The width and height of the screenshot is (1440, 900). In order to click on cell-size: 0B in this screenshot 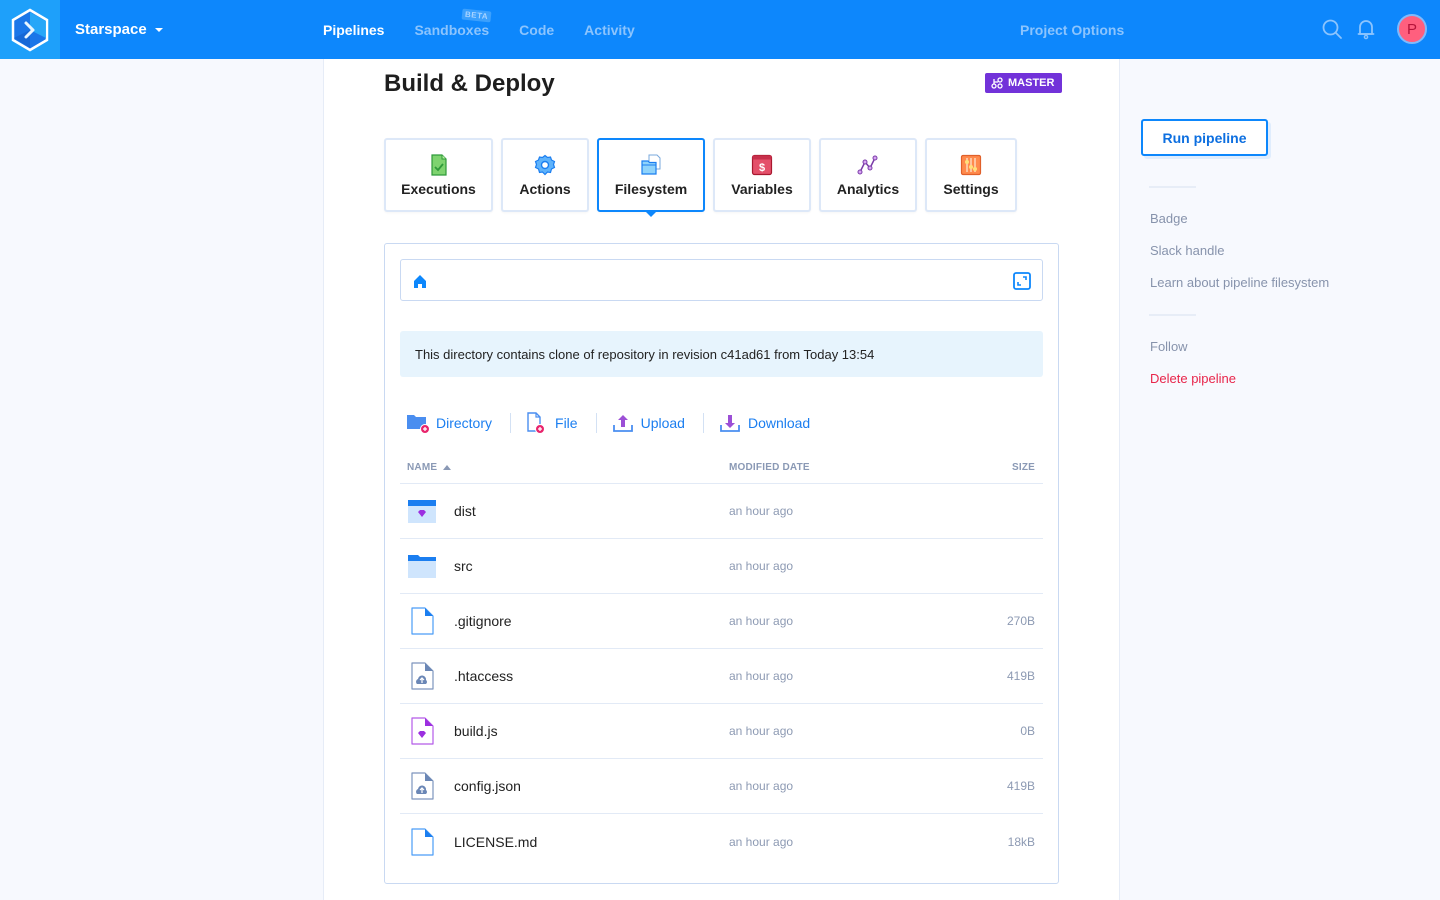, I will do `click(1027, 731)`.